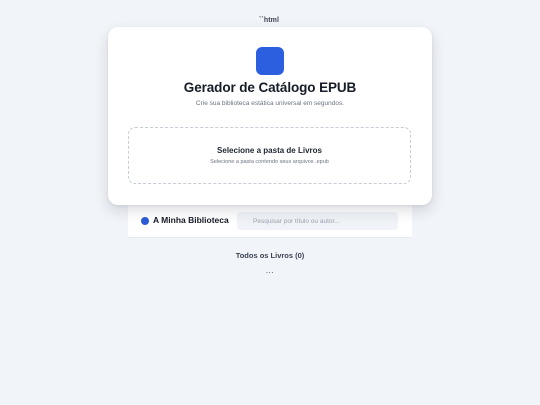  What do you see at coordinates (270, 255) in the screenshot?
I see `books-heading: Todos os Livros (0)` at bounding box center [270, 255].